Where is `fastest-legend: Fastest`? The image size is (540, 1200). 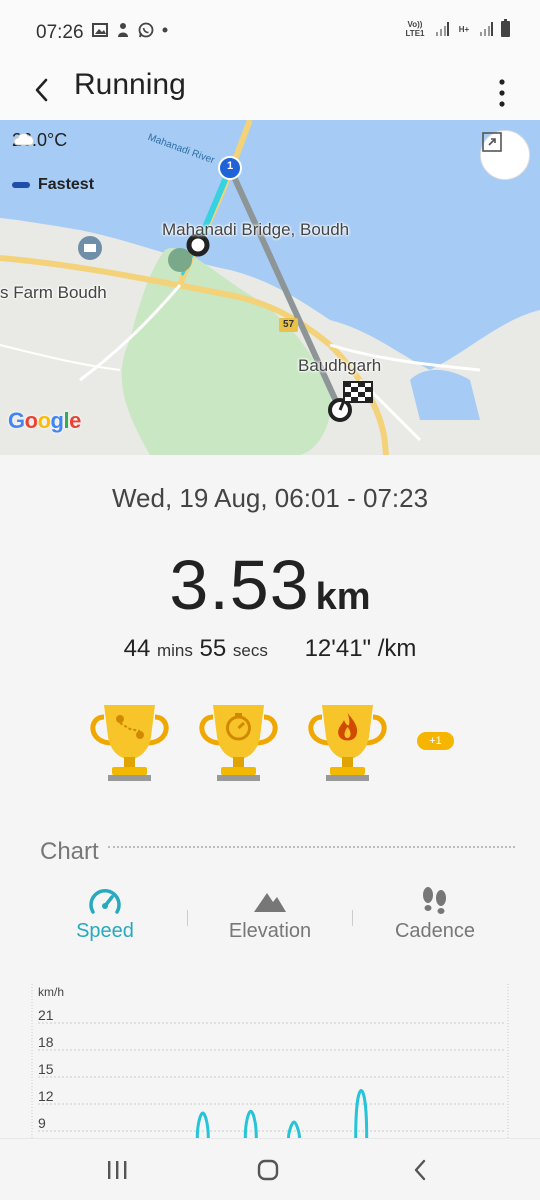 fastest-legend: Fastest is located at coordinates (53, 185).